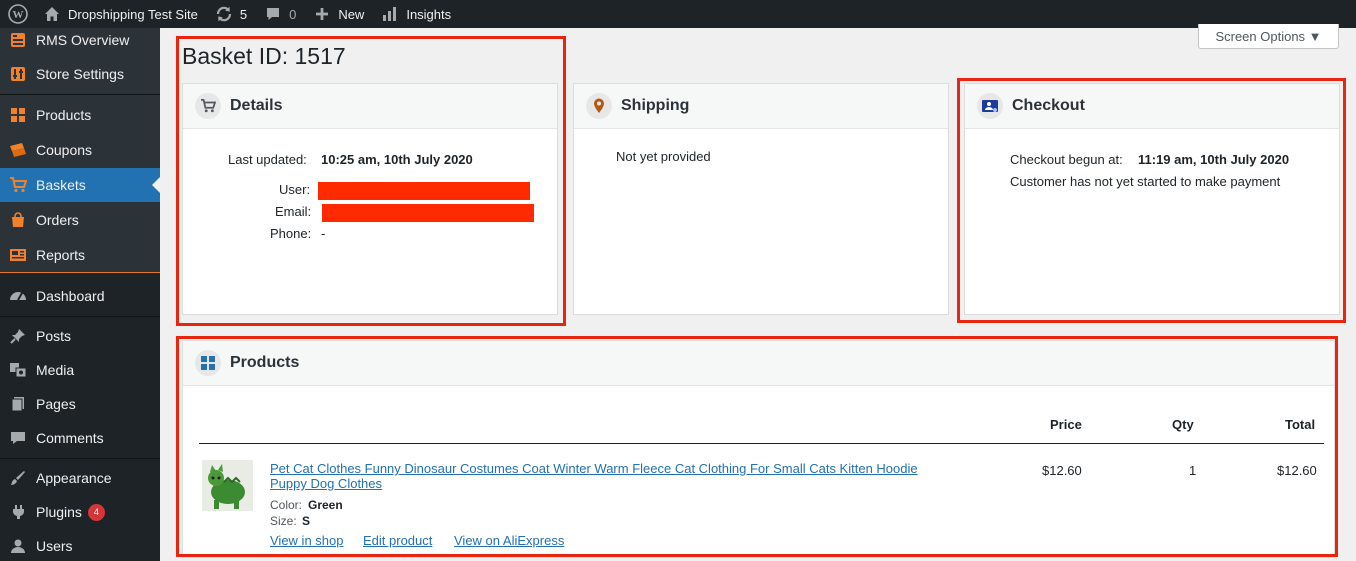 The image size is (1356, 561). Describe the element at coordinates (761, 199) in the screenshot. I see `shipping-panel: Shipping Not yet provided` at that location.